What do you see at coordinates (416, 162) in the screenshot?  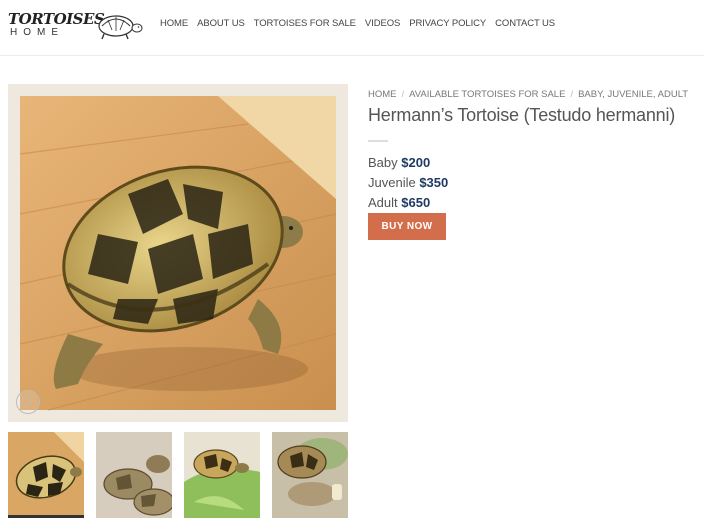 I see `price-amount: $200` at bounding box center [416, 162].